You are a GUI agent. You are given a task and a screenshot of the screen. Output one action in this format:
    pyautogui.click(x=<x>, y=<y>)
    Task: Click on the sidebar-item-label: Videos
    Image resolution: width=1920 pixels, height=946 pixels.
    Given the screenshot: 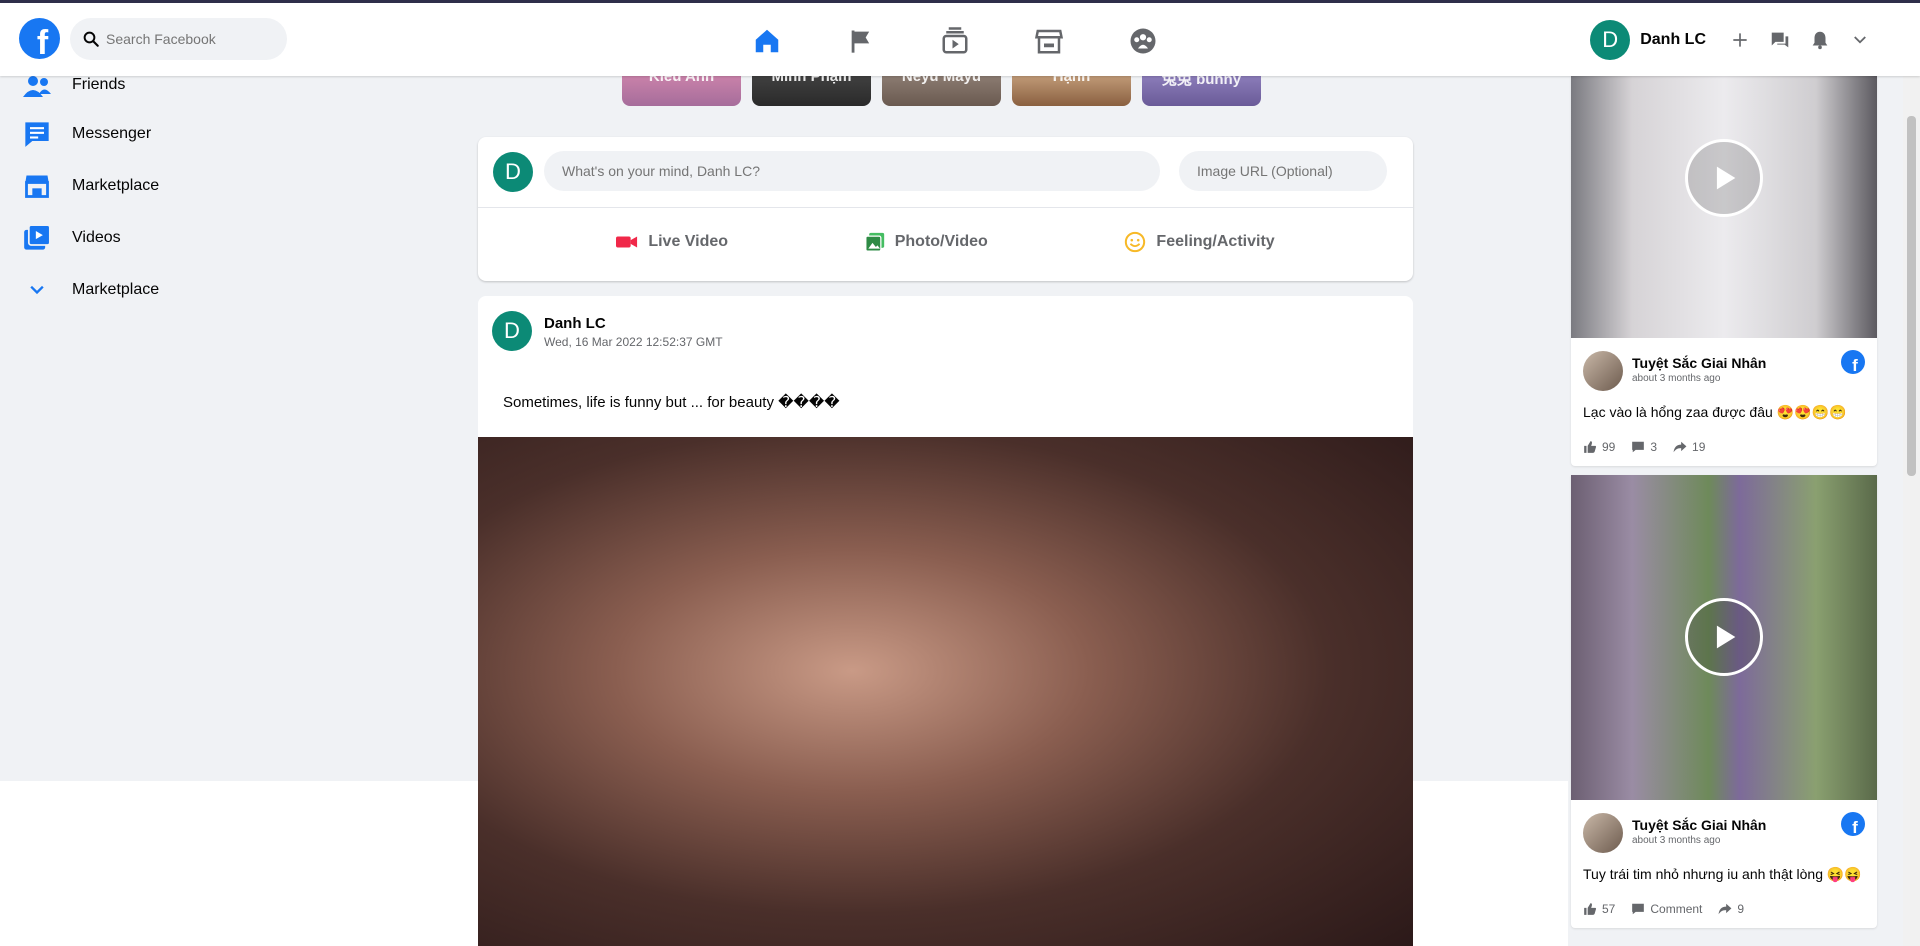 What is the action you would take?
    pyautogui.click(x=96, y=237)
    